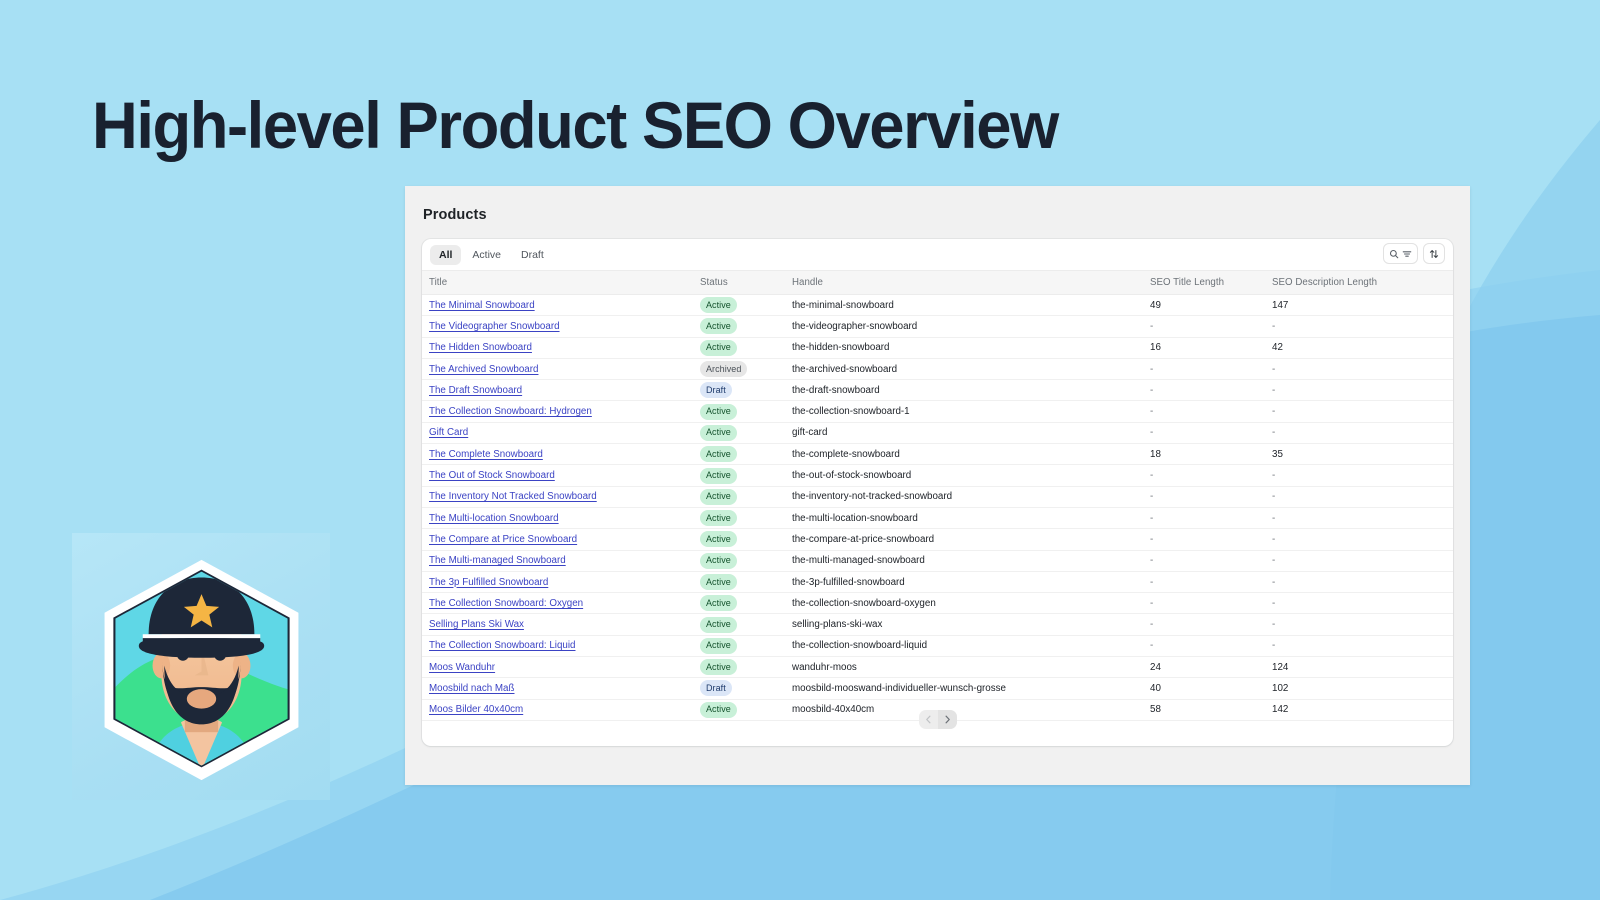 This screenshot has height=900, width=1600. I want to click on cell-handle: the-minimal-snowboard, so click(971, 305).